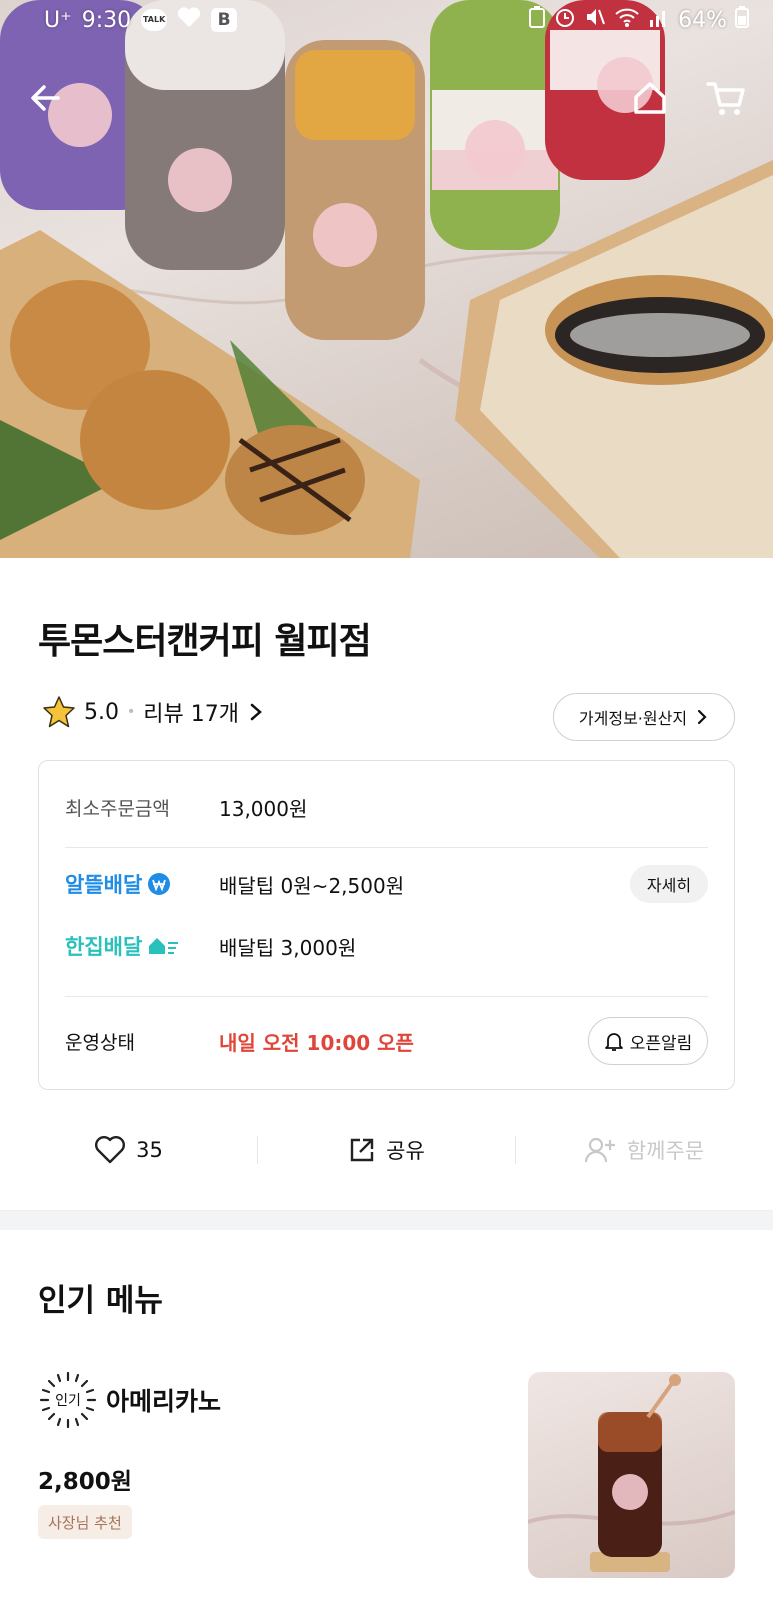  Describe the element at coordinates (85, 1482) in the screenshot. I see `menu-item-price: 2,800원` at that location.